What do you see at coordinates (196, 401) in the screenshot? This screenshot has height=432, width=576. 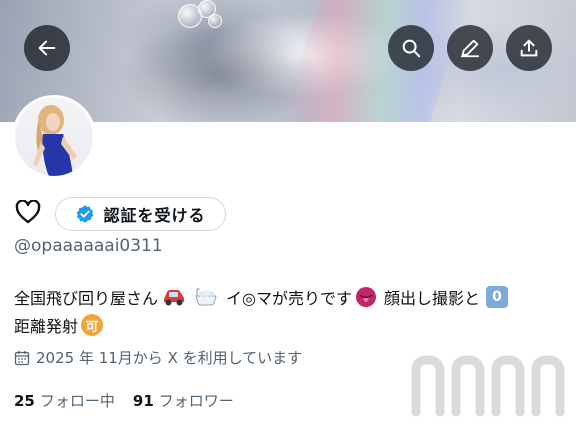 I see `followers-label: フォロワー` at bounding box center [196, 401].